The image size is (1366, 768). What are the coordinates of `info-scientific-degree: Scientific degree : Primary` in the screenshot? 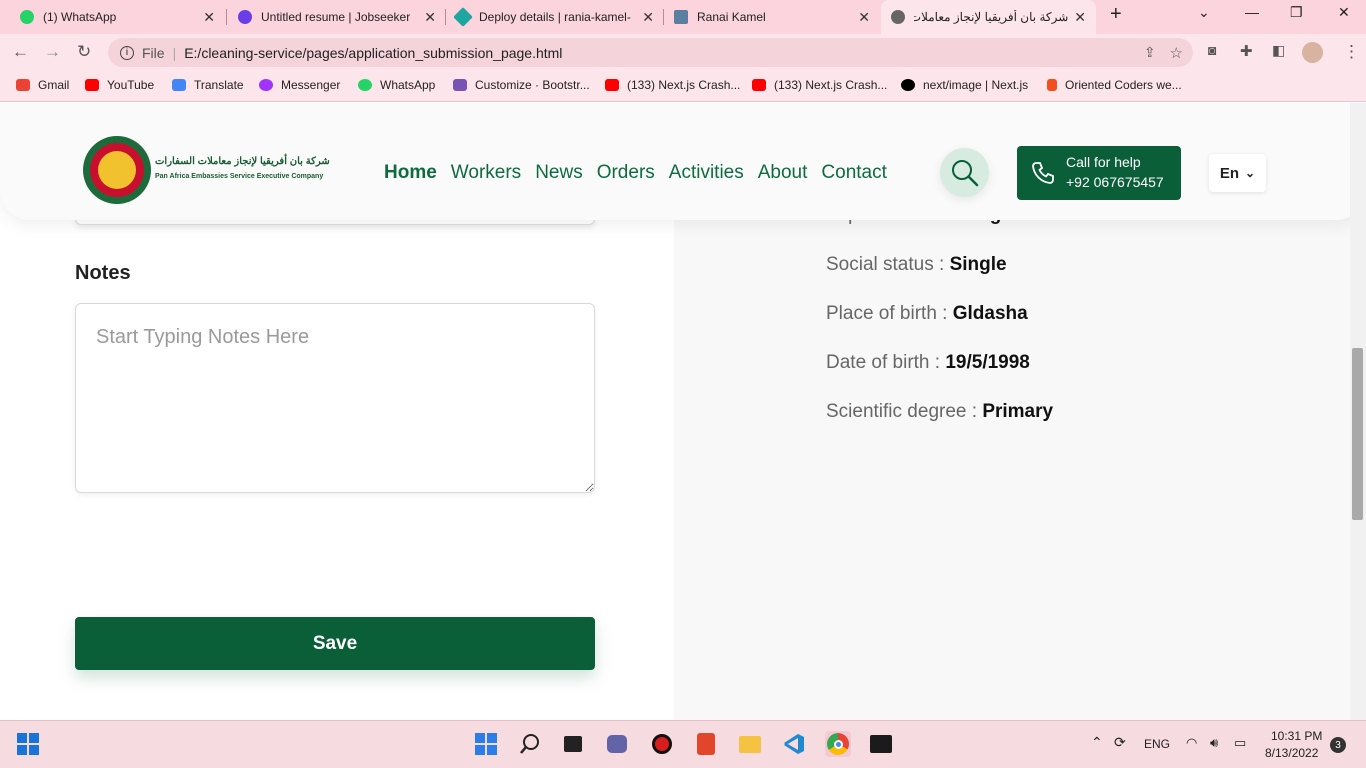 It's located at (940, 411).